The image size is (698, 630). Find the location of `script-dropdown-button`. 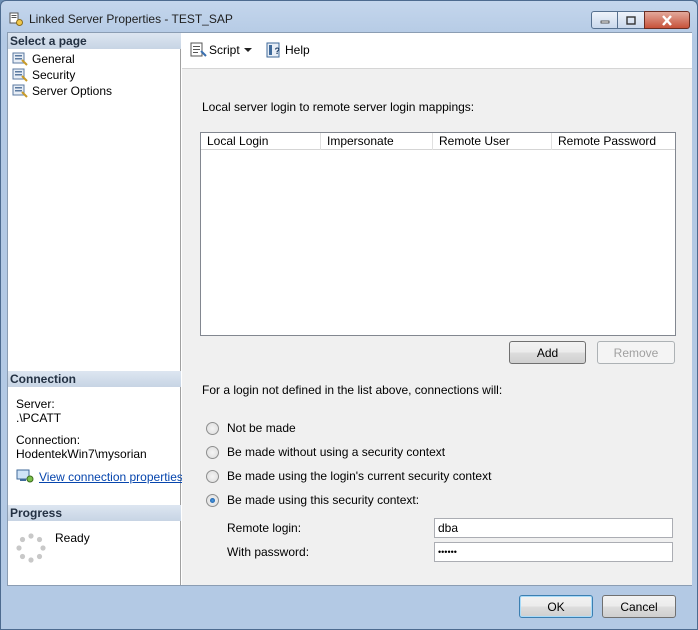

script-dropdown-button is located at coordinates (248, 50).